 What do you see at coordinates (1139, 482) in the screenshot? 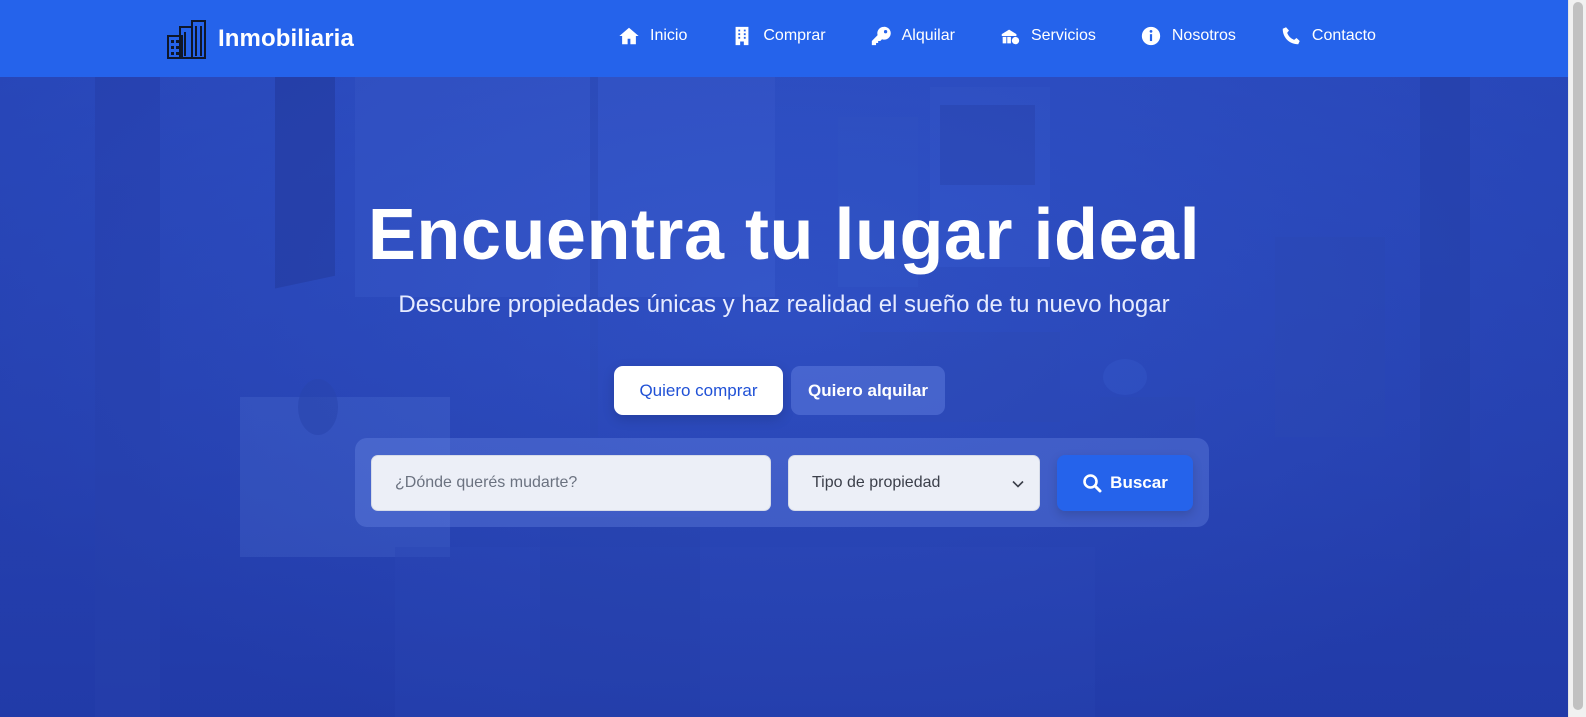
I see `search-button-label: Buscar` at bounding box center [1139, 482].